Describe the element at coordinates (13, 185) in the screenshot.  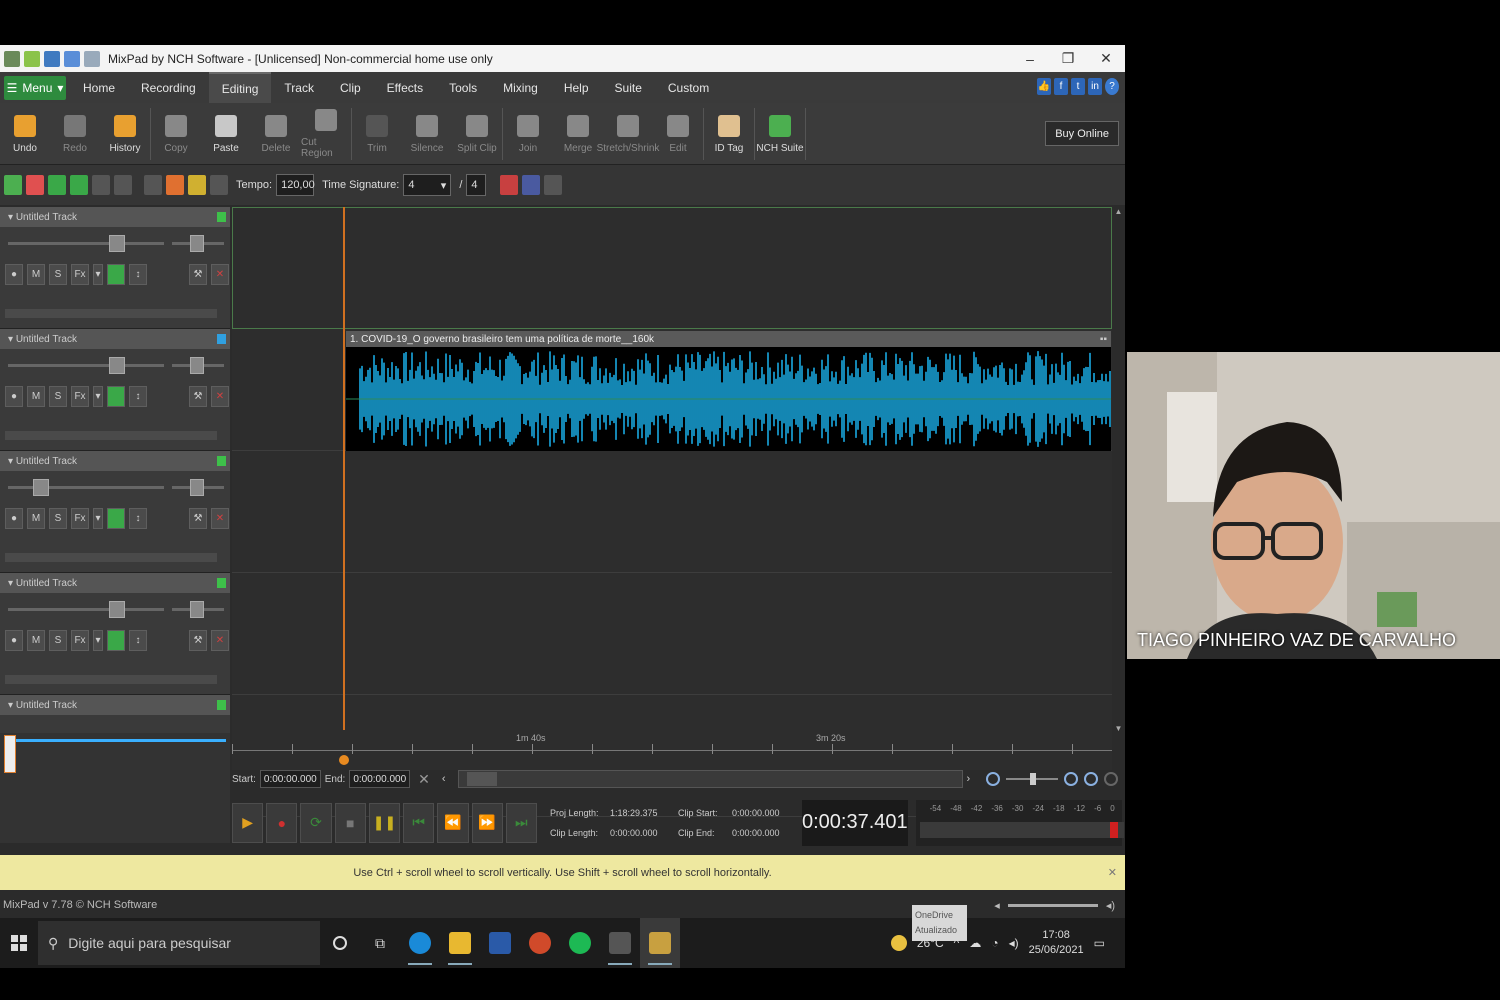
I see `add-track-icon` at that location.